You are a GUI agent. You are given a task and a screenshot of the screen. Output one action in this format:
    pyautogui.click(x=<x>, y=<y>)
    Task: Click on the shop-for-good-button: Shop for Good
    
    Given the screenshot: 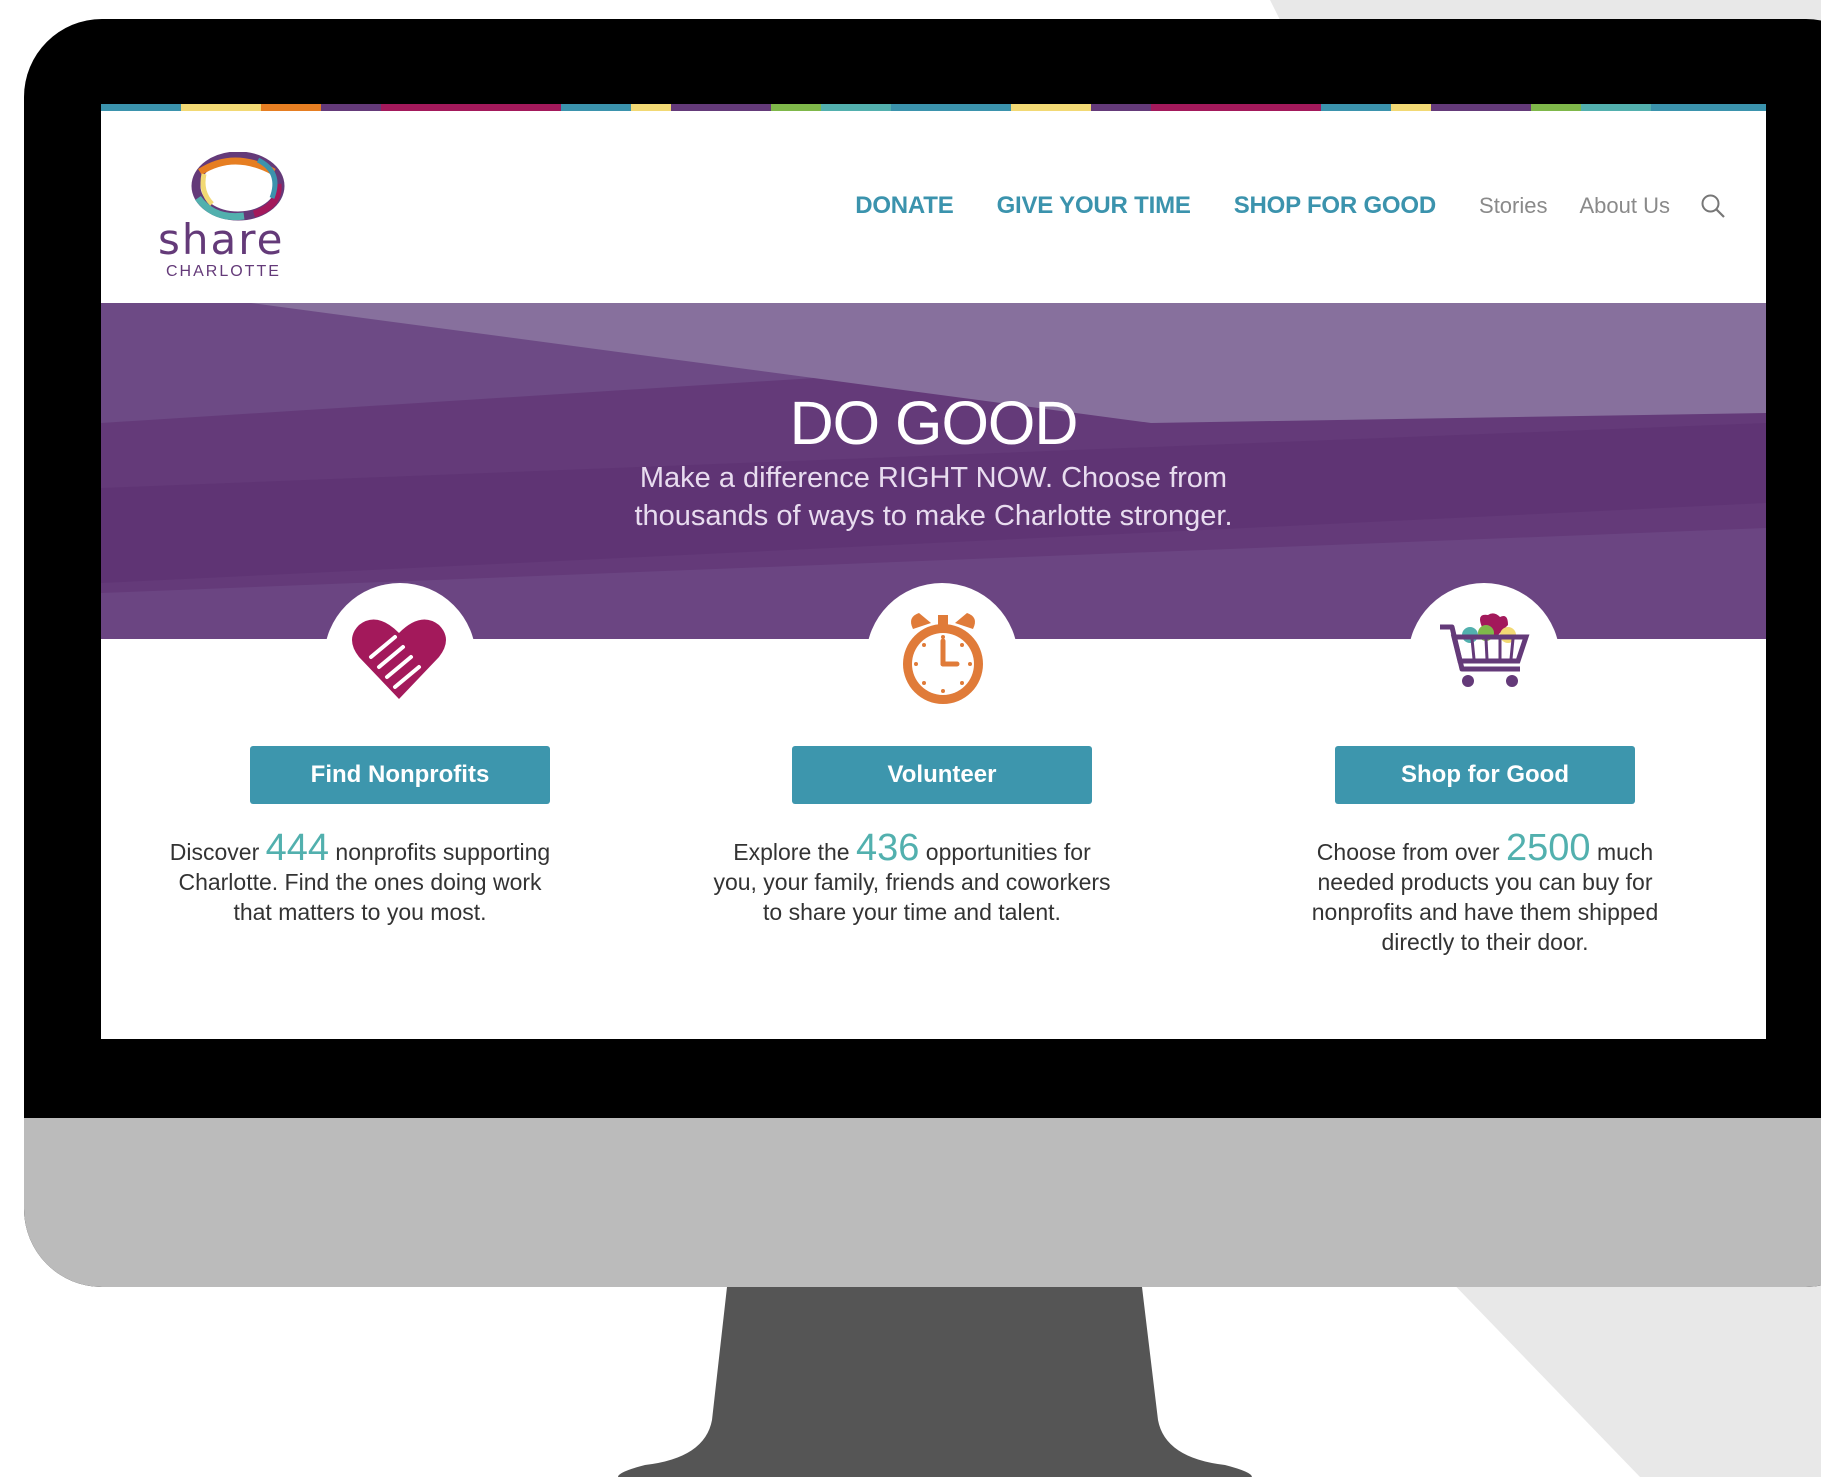 What is the action you would take?
    pyautogui.click(x=1485, y=775)
    